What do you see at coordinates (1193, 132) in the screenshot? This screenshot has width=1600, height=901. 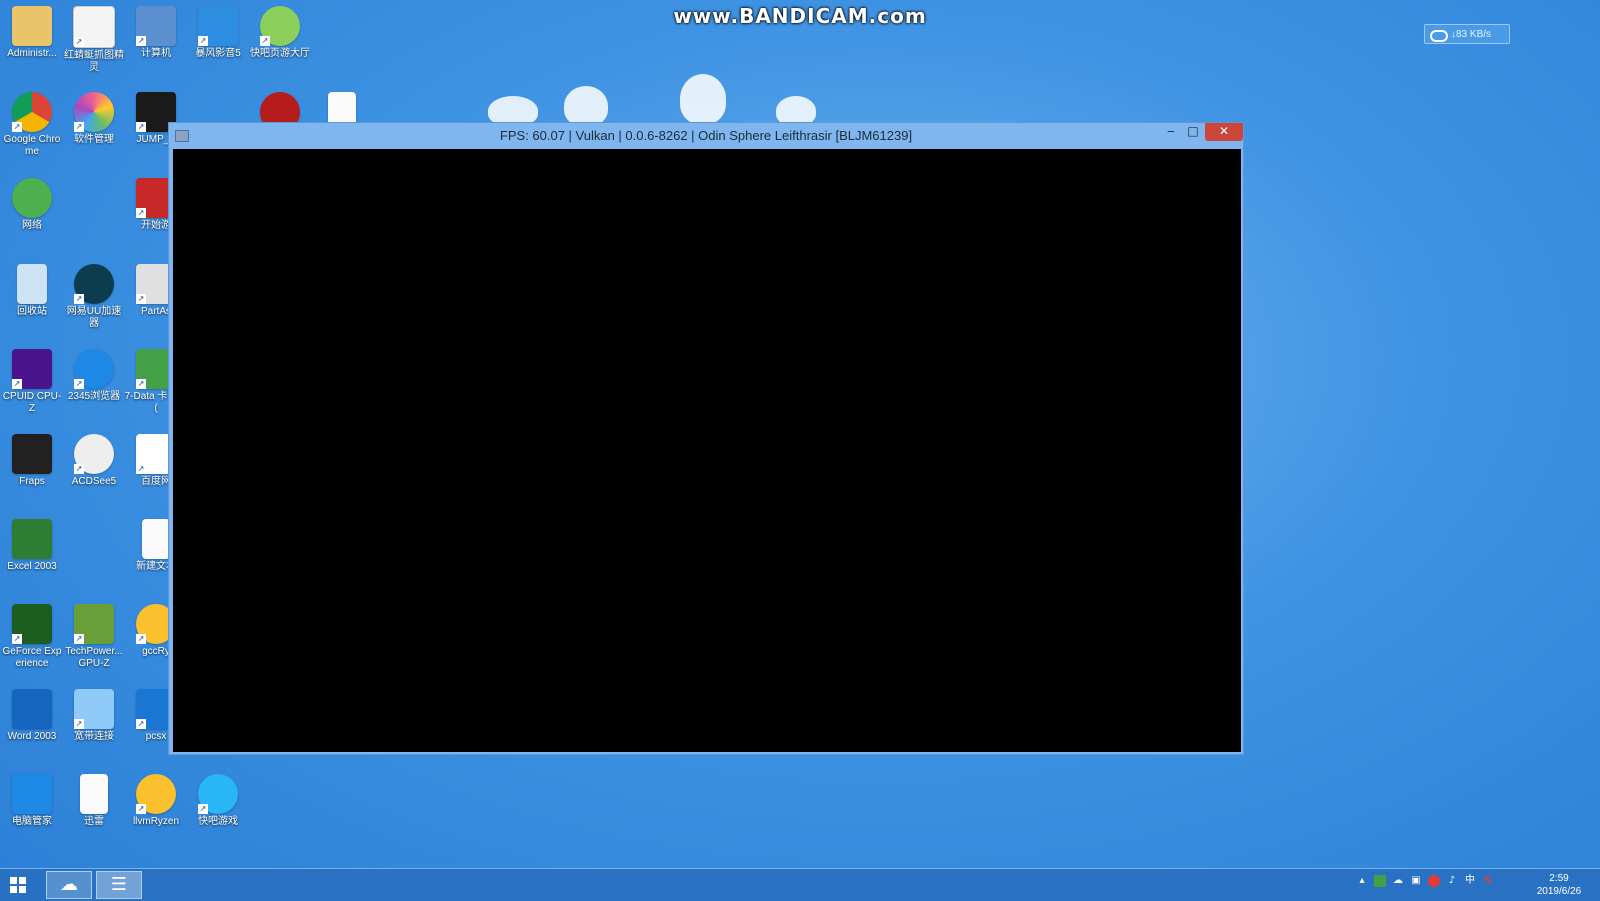 I see `maximize-button: □` at bounding box center [1193, 132].